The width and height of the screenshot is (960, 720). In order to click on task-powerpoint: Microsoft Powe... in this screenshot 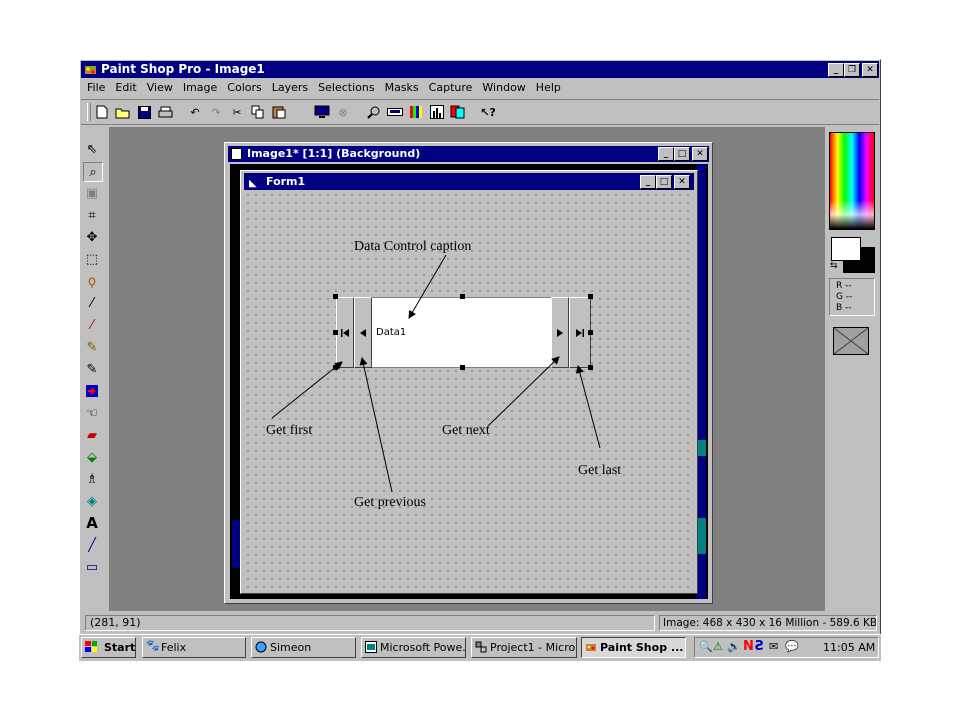, I will do `click(413, 647)`.